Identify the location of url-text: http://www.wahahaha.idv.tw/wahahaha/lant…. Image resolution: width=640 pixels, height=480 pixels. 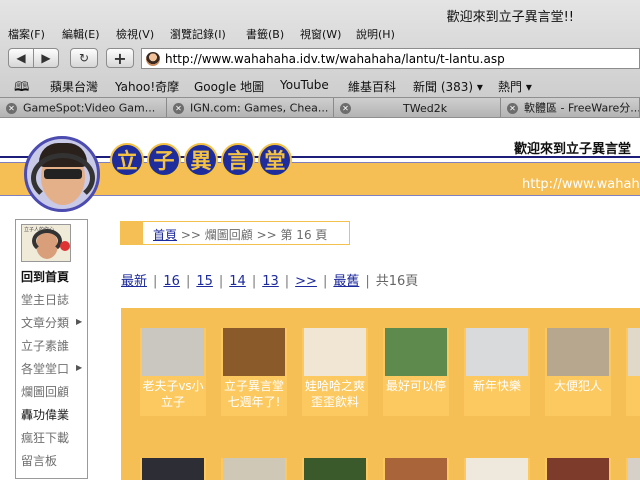
(335, 59).